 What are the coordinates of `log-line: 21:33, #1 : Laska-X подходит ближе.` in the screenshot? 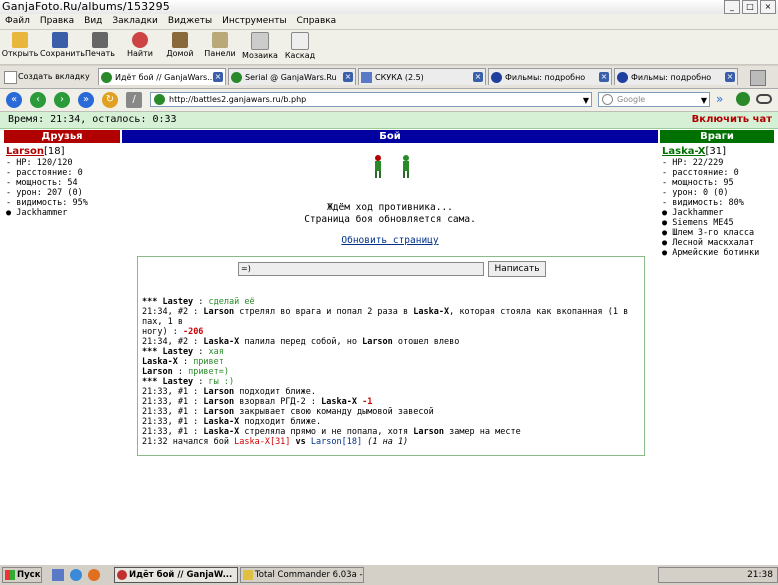 It's located at (232, 422).